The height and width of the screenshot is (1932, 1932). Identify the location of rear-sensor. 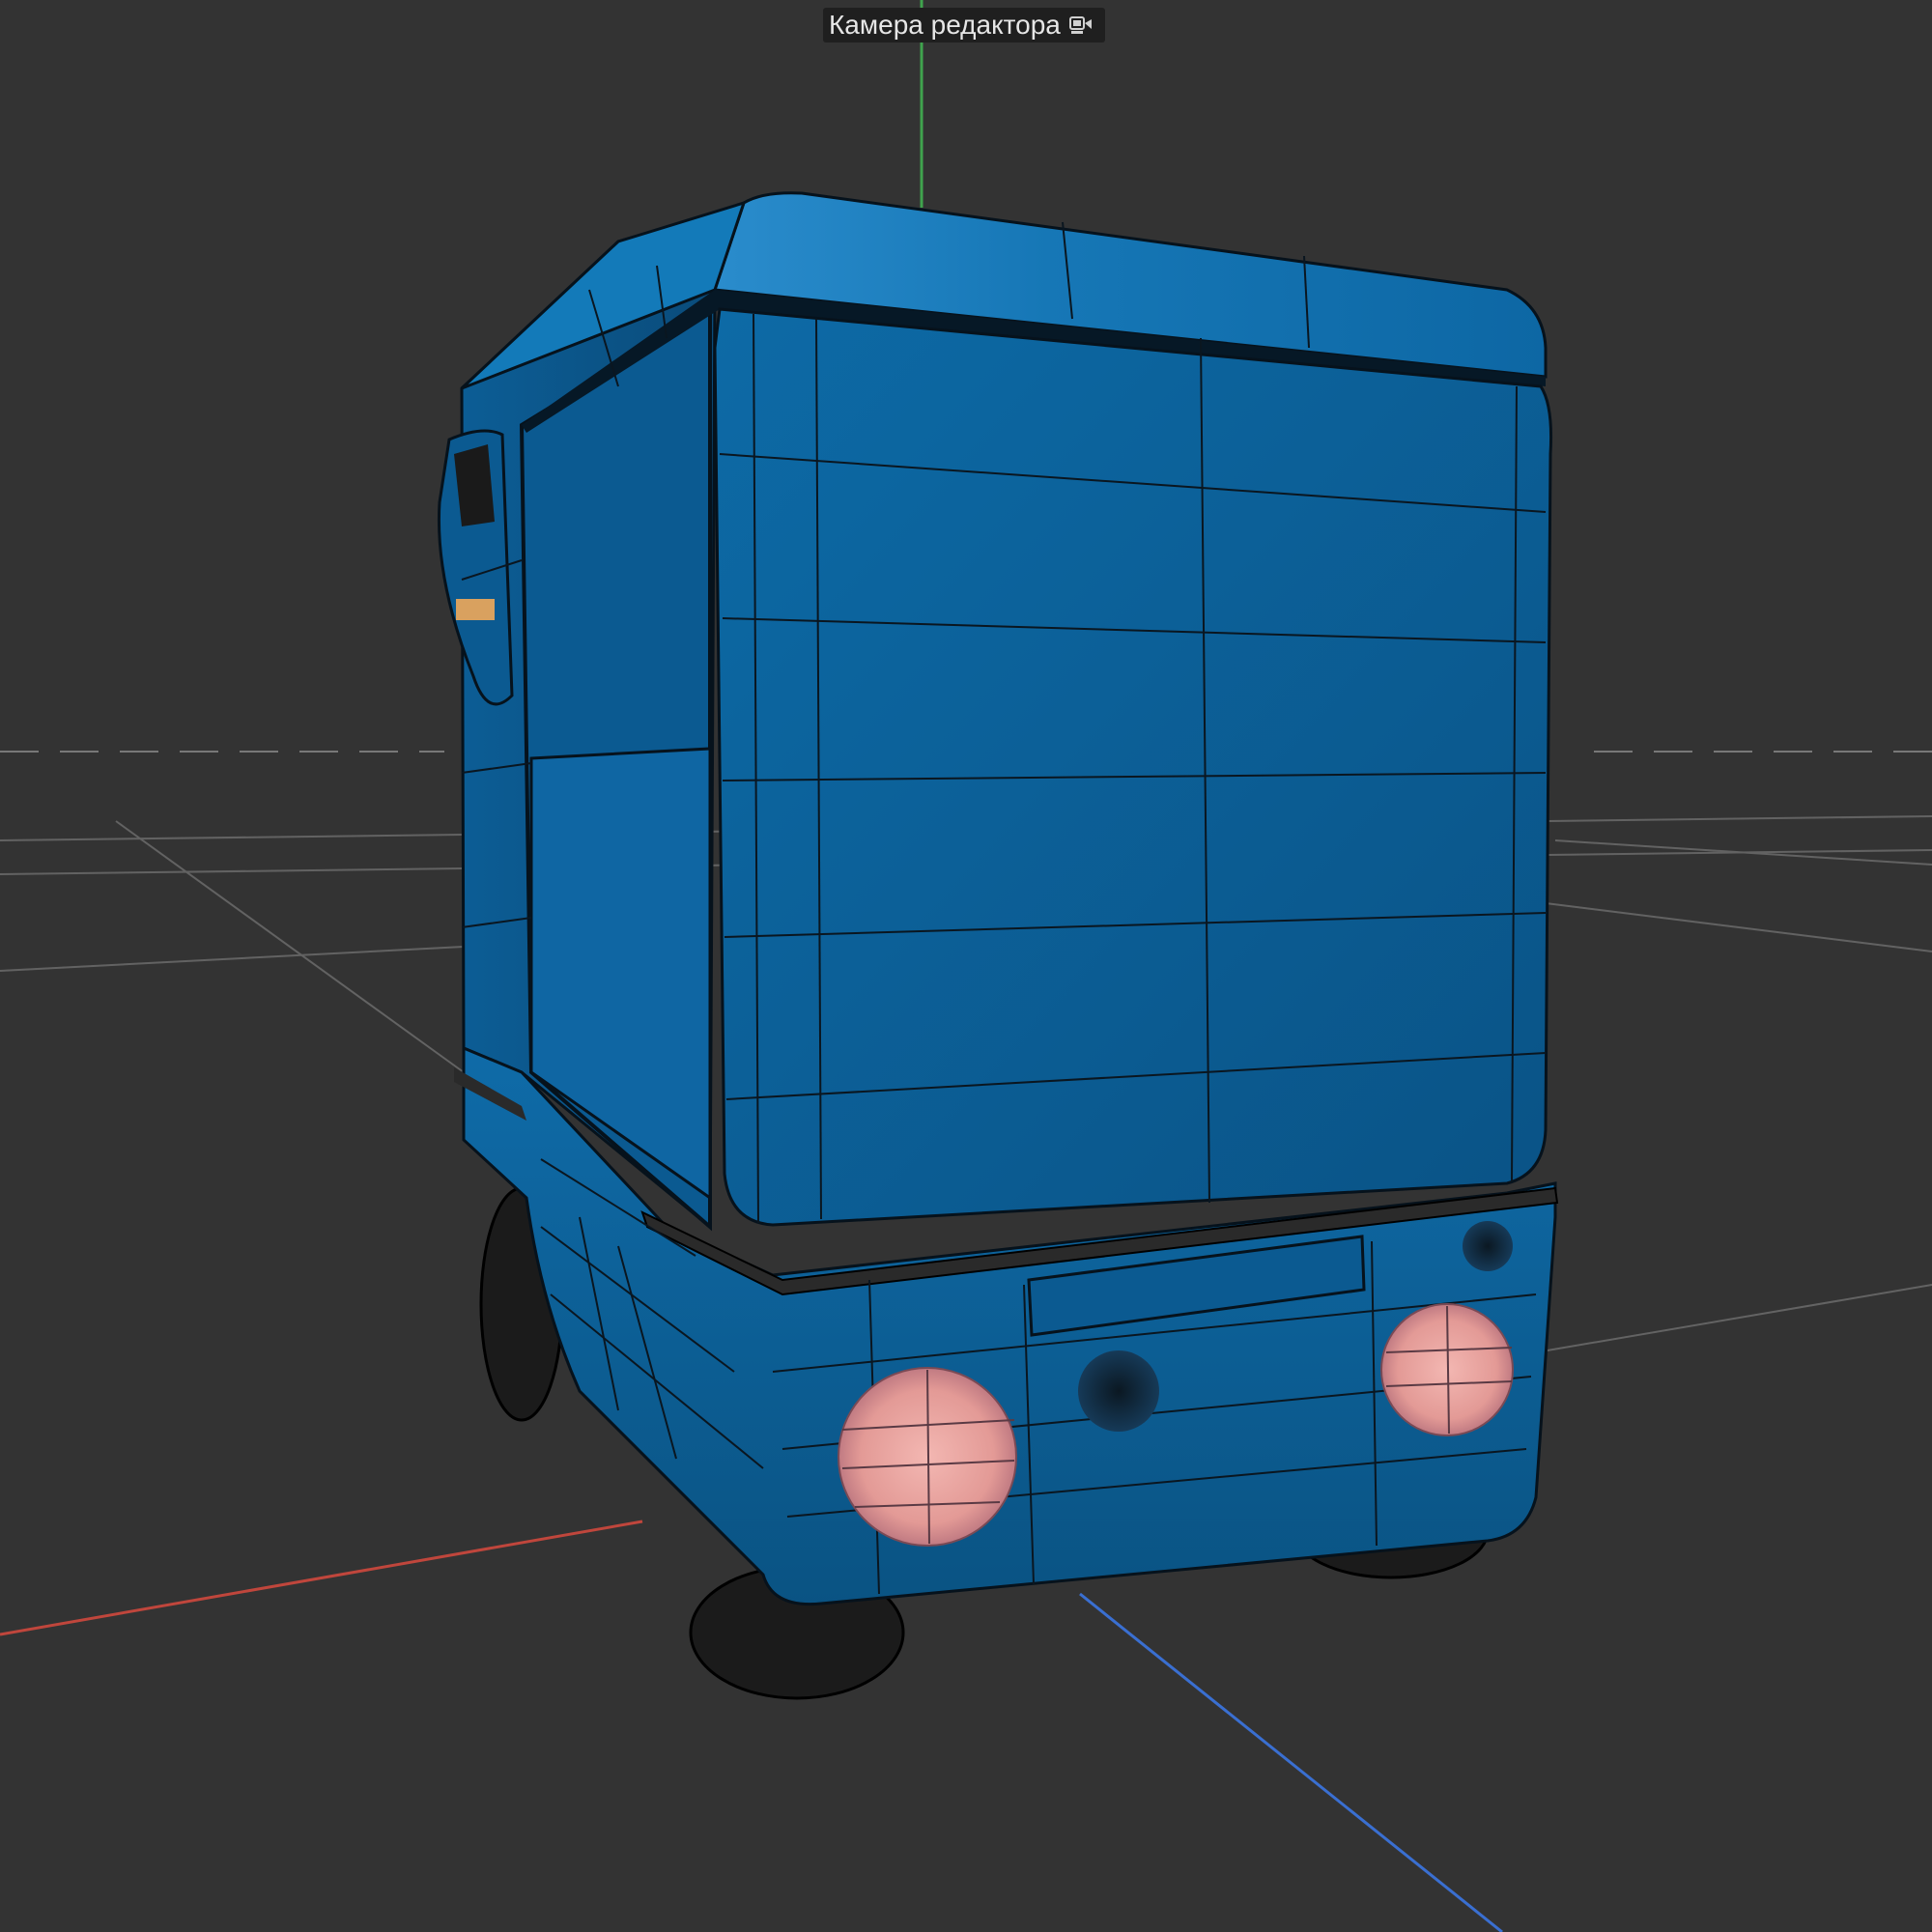
(1118, 1391).